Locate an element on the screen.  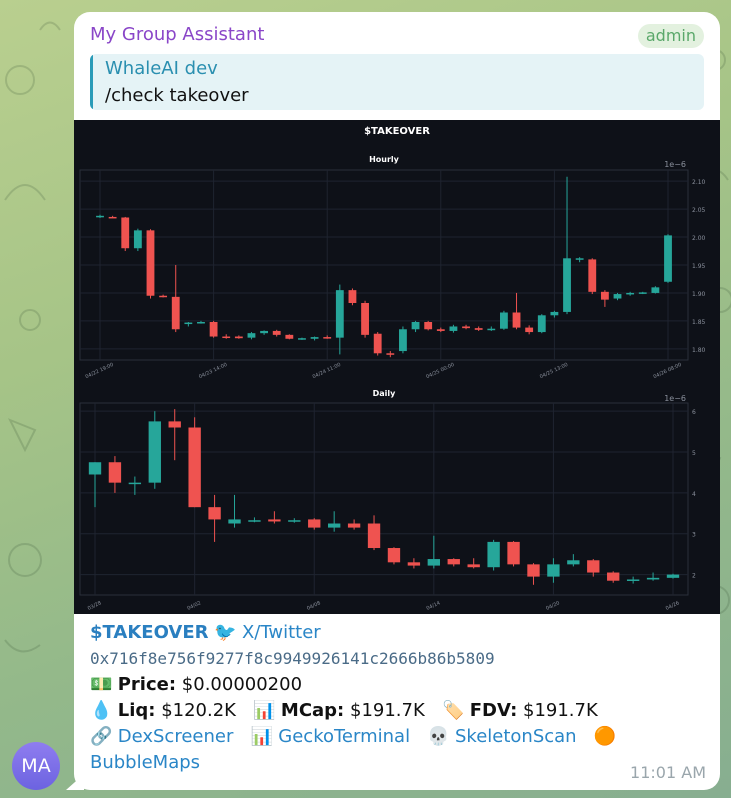
y-tick-label: 4 is located at coordinates (694, 494).